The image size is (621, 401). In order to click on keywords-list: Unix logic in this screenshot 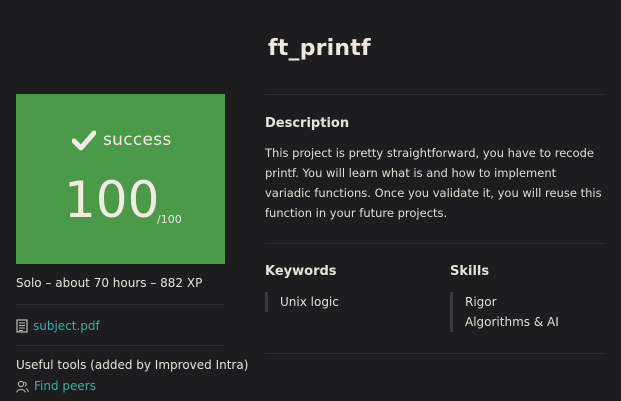, I will do `click(302, 302)`.